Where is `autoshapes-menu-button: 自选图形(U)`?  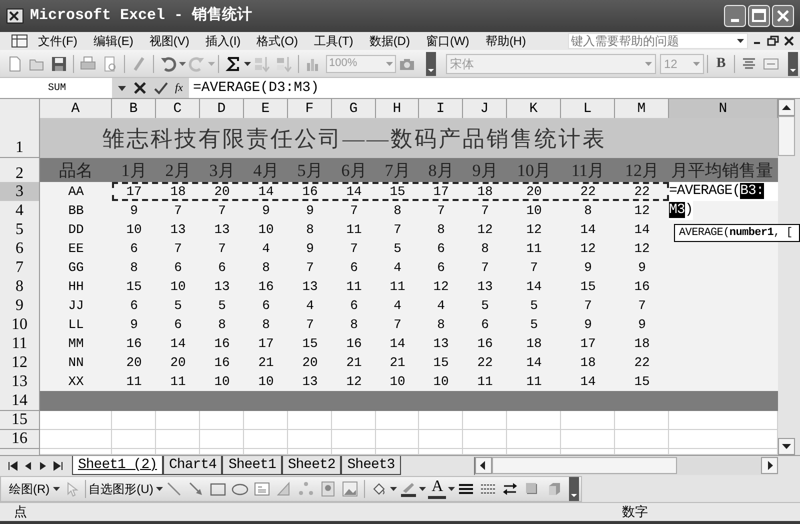
autoshapes-menu-button: 自选图形(U) is located at coordinates (126, 489).